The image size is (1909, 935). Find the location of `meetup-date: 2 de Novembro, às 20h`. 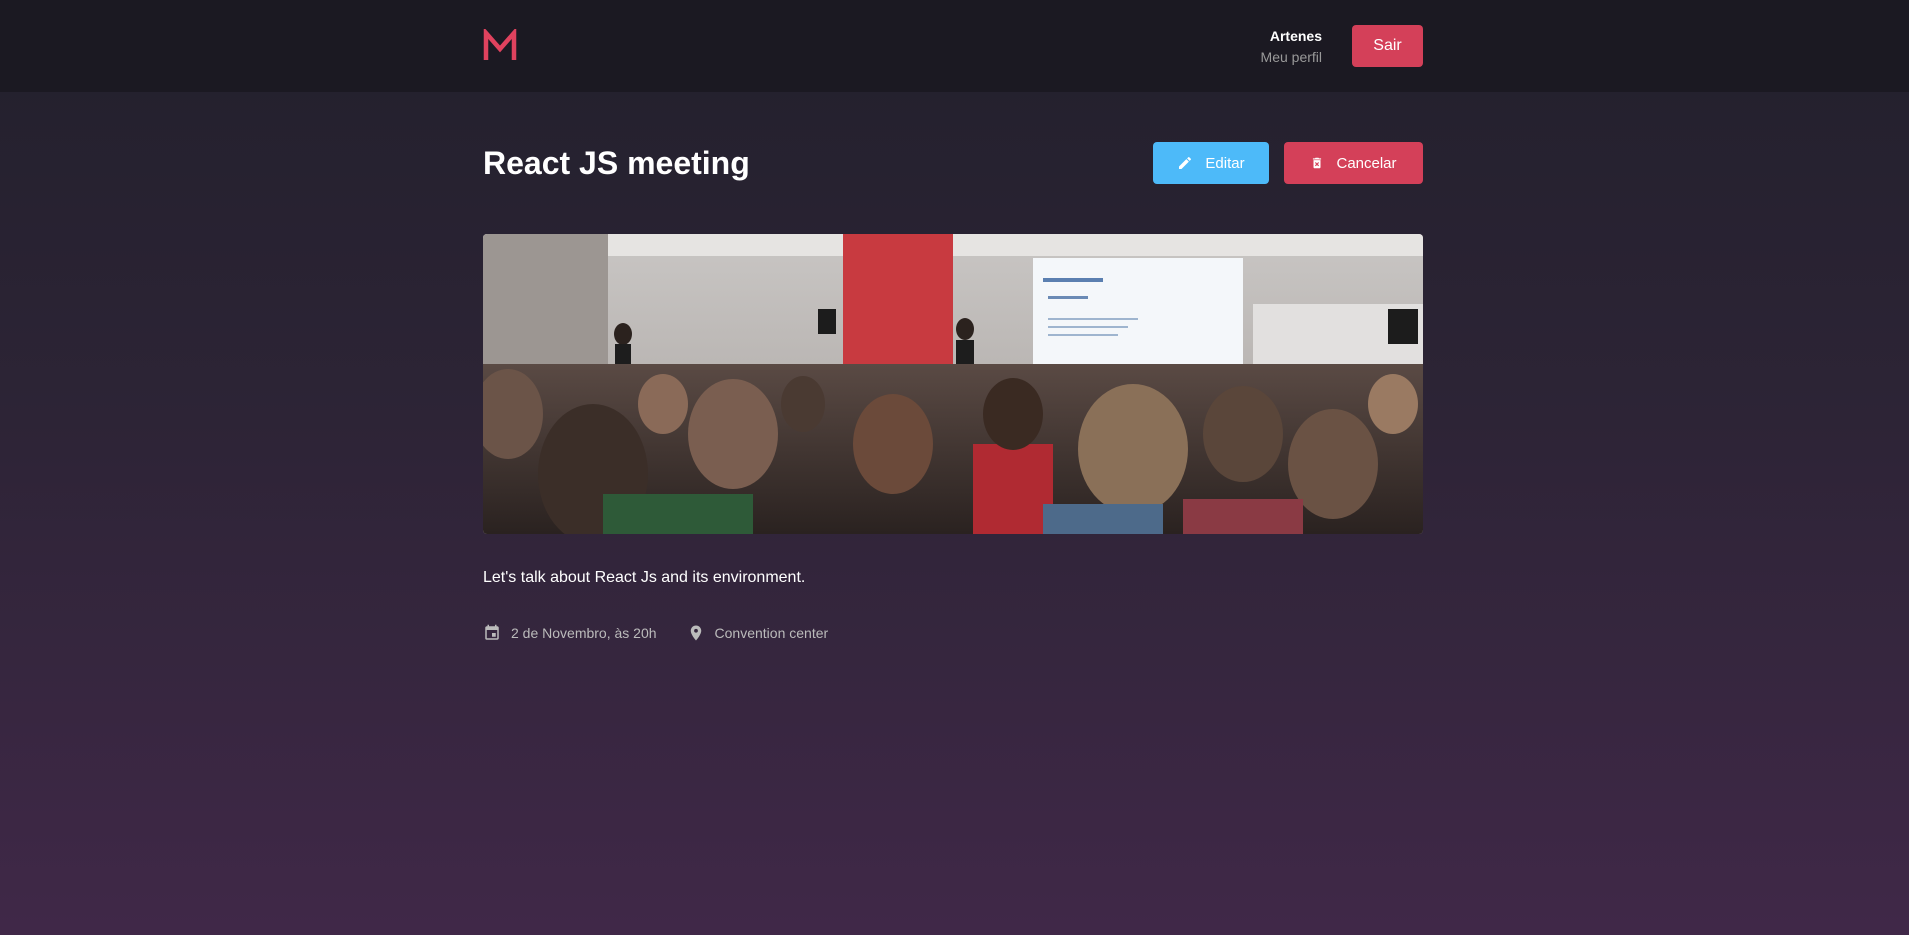

meetup-date: 2 de Novembro, às 20h is located at coordinates (570, 633).